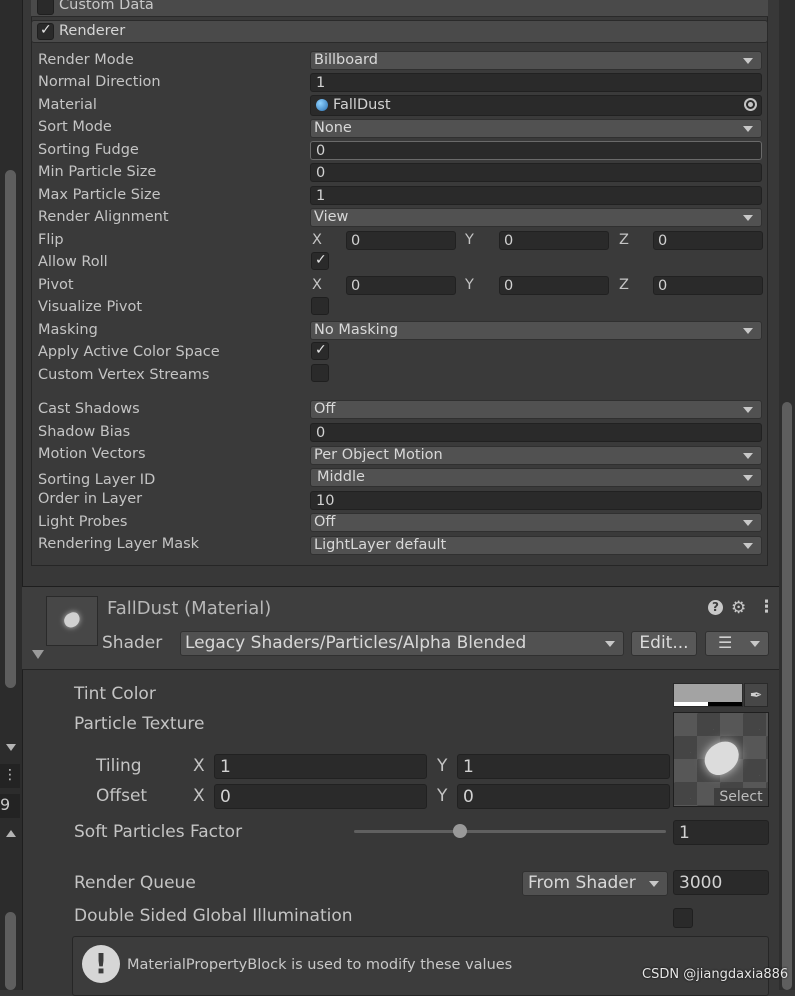  What do you see at coordinates (536, 455) in the screenshot?
I see `motion-vectors-dropdown: Per Object Motion` at bounding box center [536, 455].